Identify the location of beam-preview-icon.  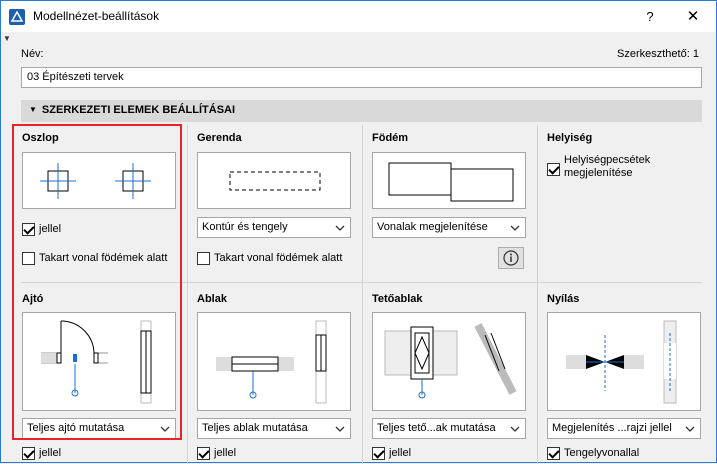
(275, 181).